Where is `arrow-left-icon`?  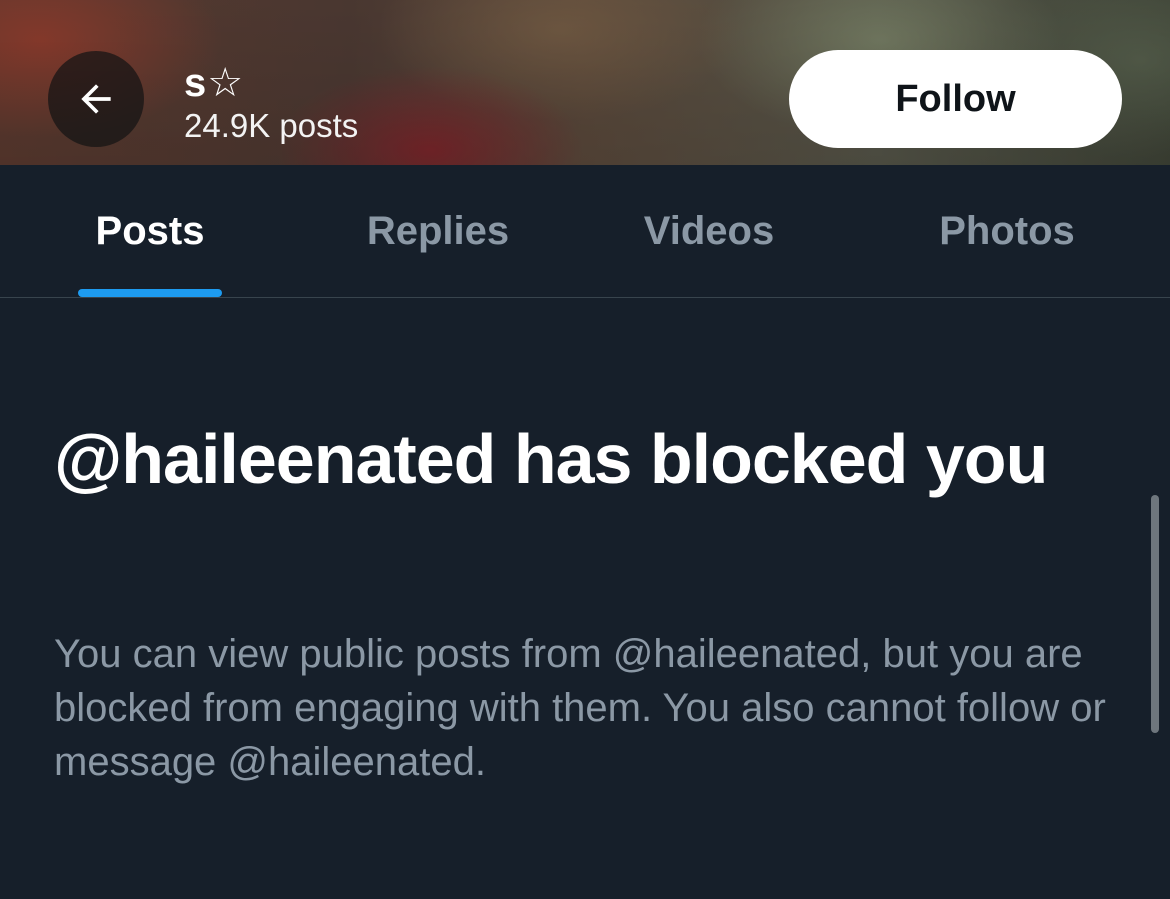
arrow-left-icon is located at coordinates (96, 99).